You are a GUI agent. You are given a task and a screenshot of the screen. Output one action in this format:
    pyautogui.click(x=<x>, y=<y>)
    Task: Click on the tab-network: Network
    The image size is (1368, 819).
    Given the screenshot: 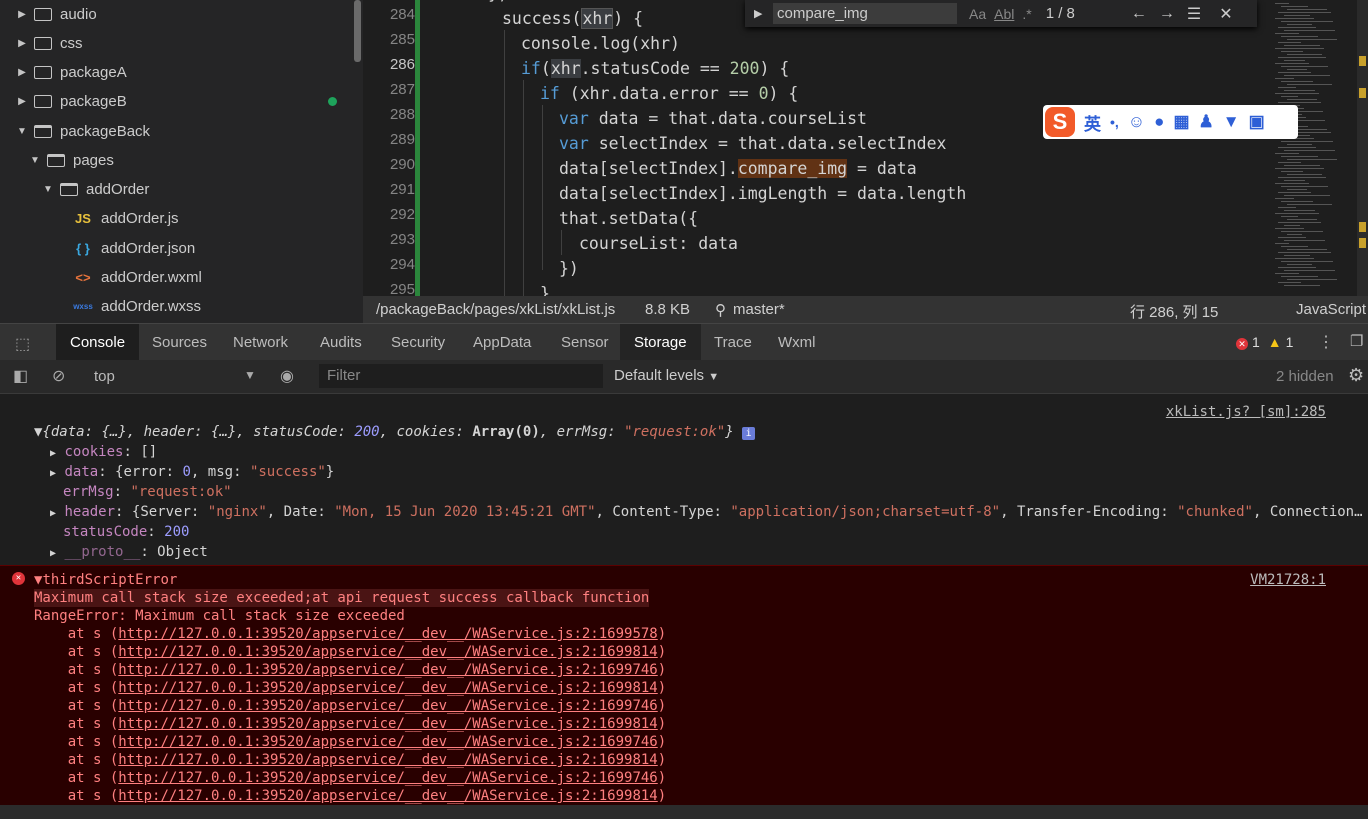 What is the action you would take?
    pyautogui.click(x=260, y=342)
    